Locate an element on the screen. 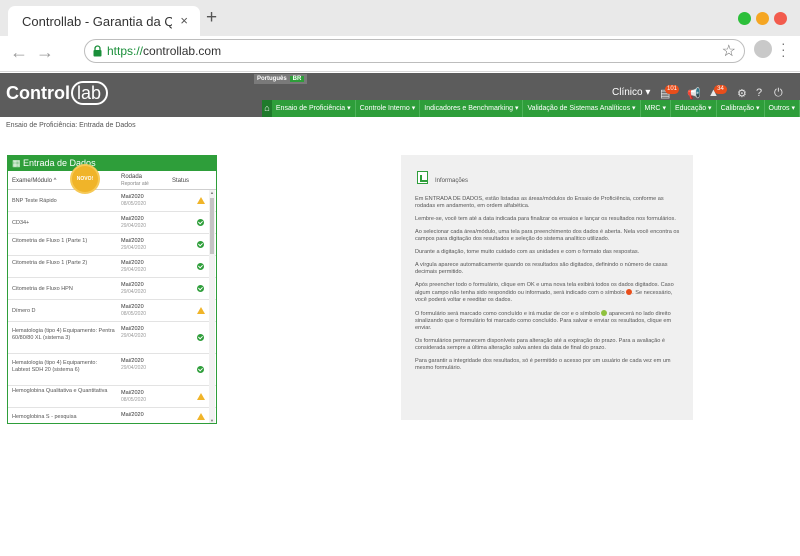  complete-icon is located at coordinates (604, 313).